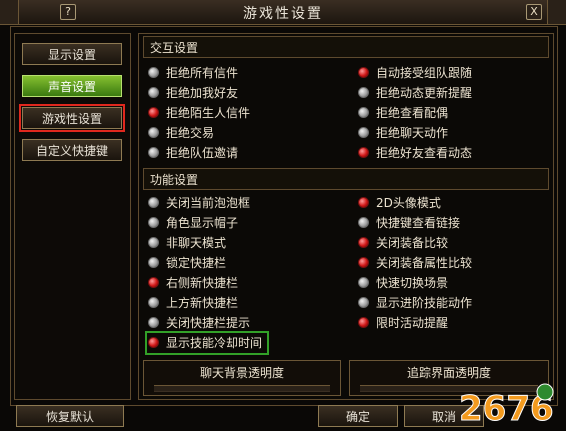  I want to click on function-left-option-label: 关闭当前泡泡框, so click(208, 203).